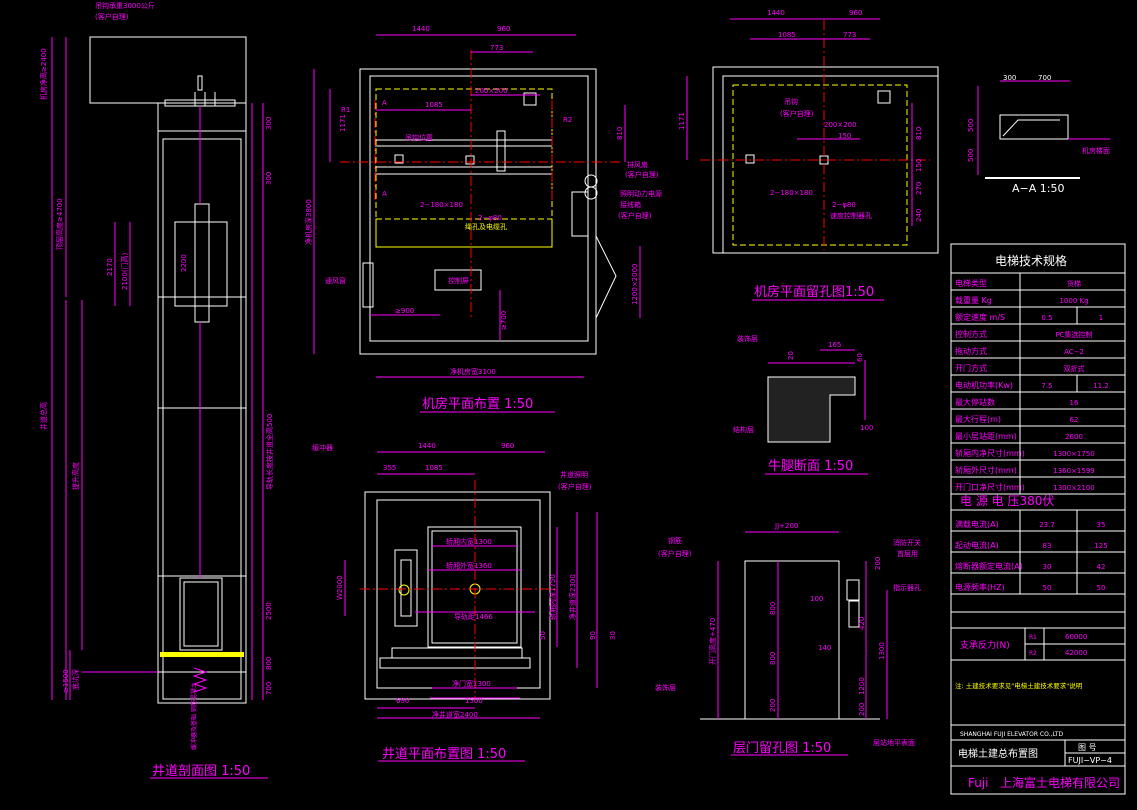 Image resolution: width=1137 pixels, height=810 pixels. What do you see at coordinates (1007, 501) in the screenshot?
I see `power-title: 电 源 电 压380伏` at bounding box center [1007, 501].